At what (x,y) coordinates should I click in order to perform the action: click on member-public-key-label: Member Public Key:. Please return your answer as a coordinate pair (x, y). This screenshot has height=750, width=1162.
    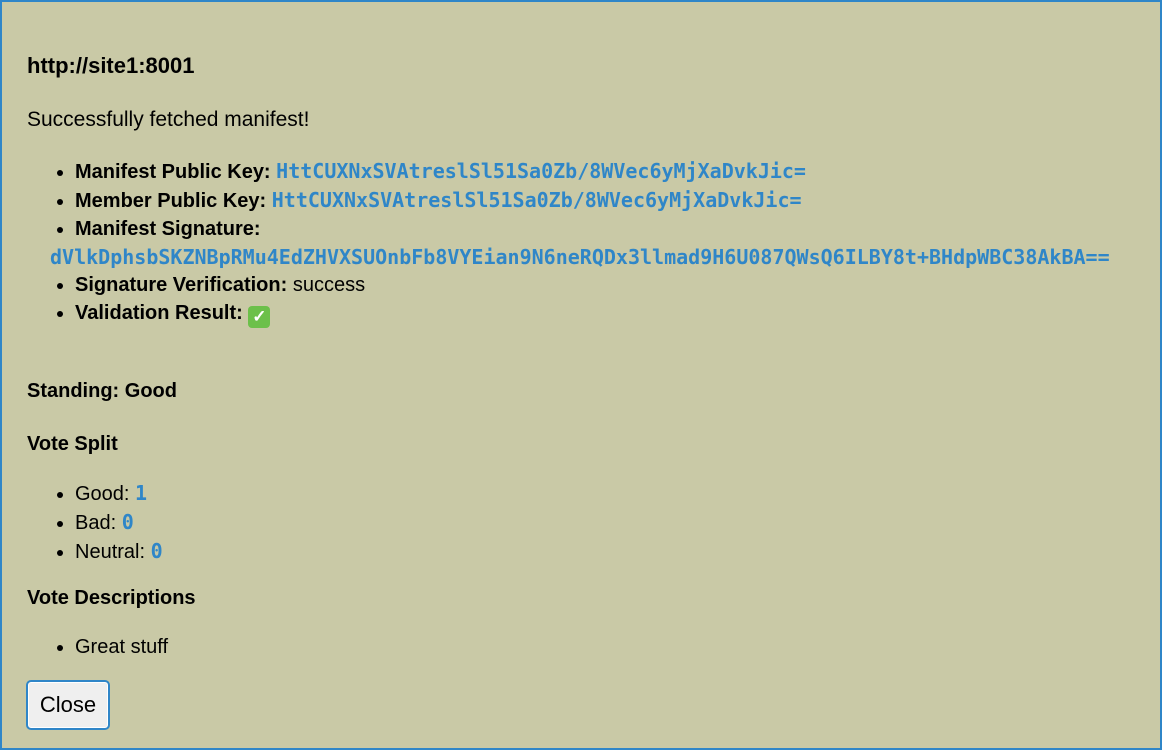
    Looking at the image, I should click on (171, 201).